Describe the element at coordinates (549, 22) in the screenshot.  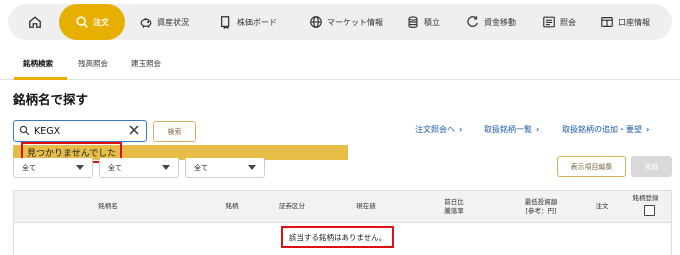
I see `inquiry-icon` at that location.